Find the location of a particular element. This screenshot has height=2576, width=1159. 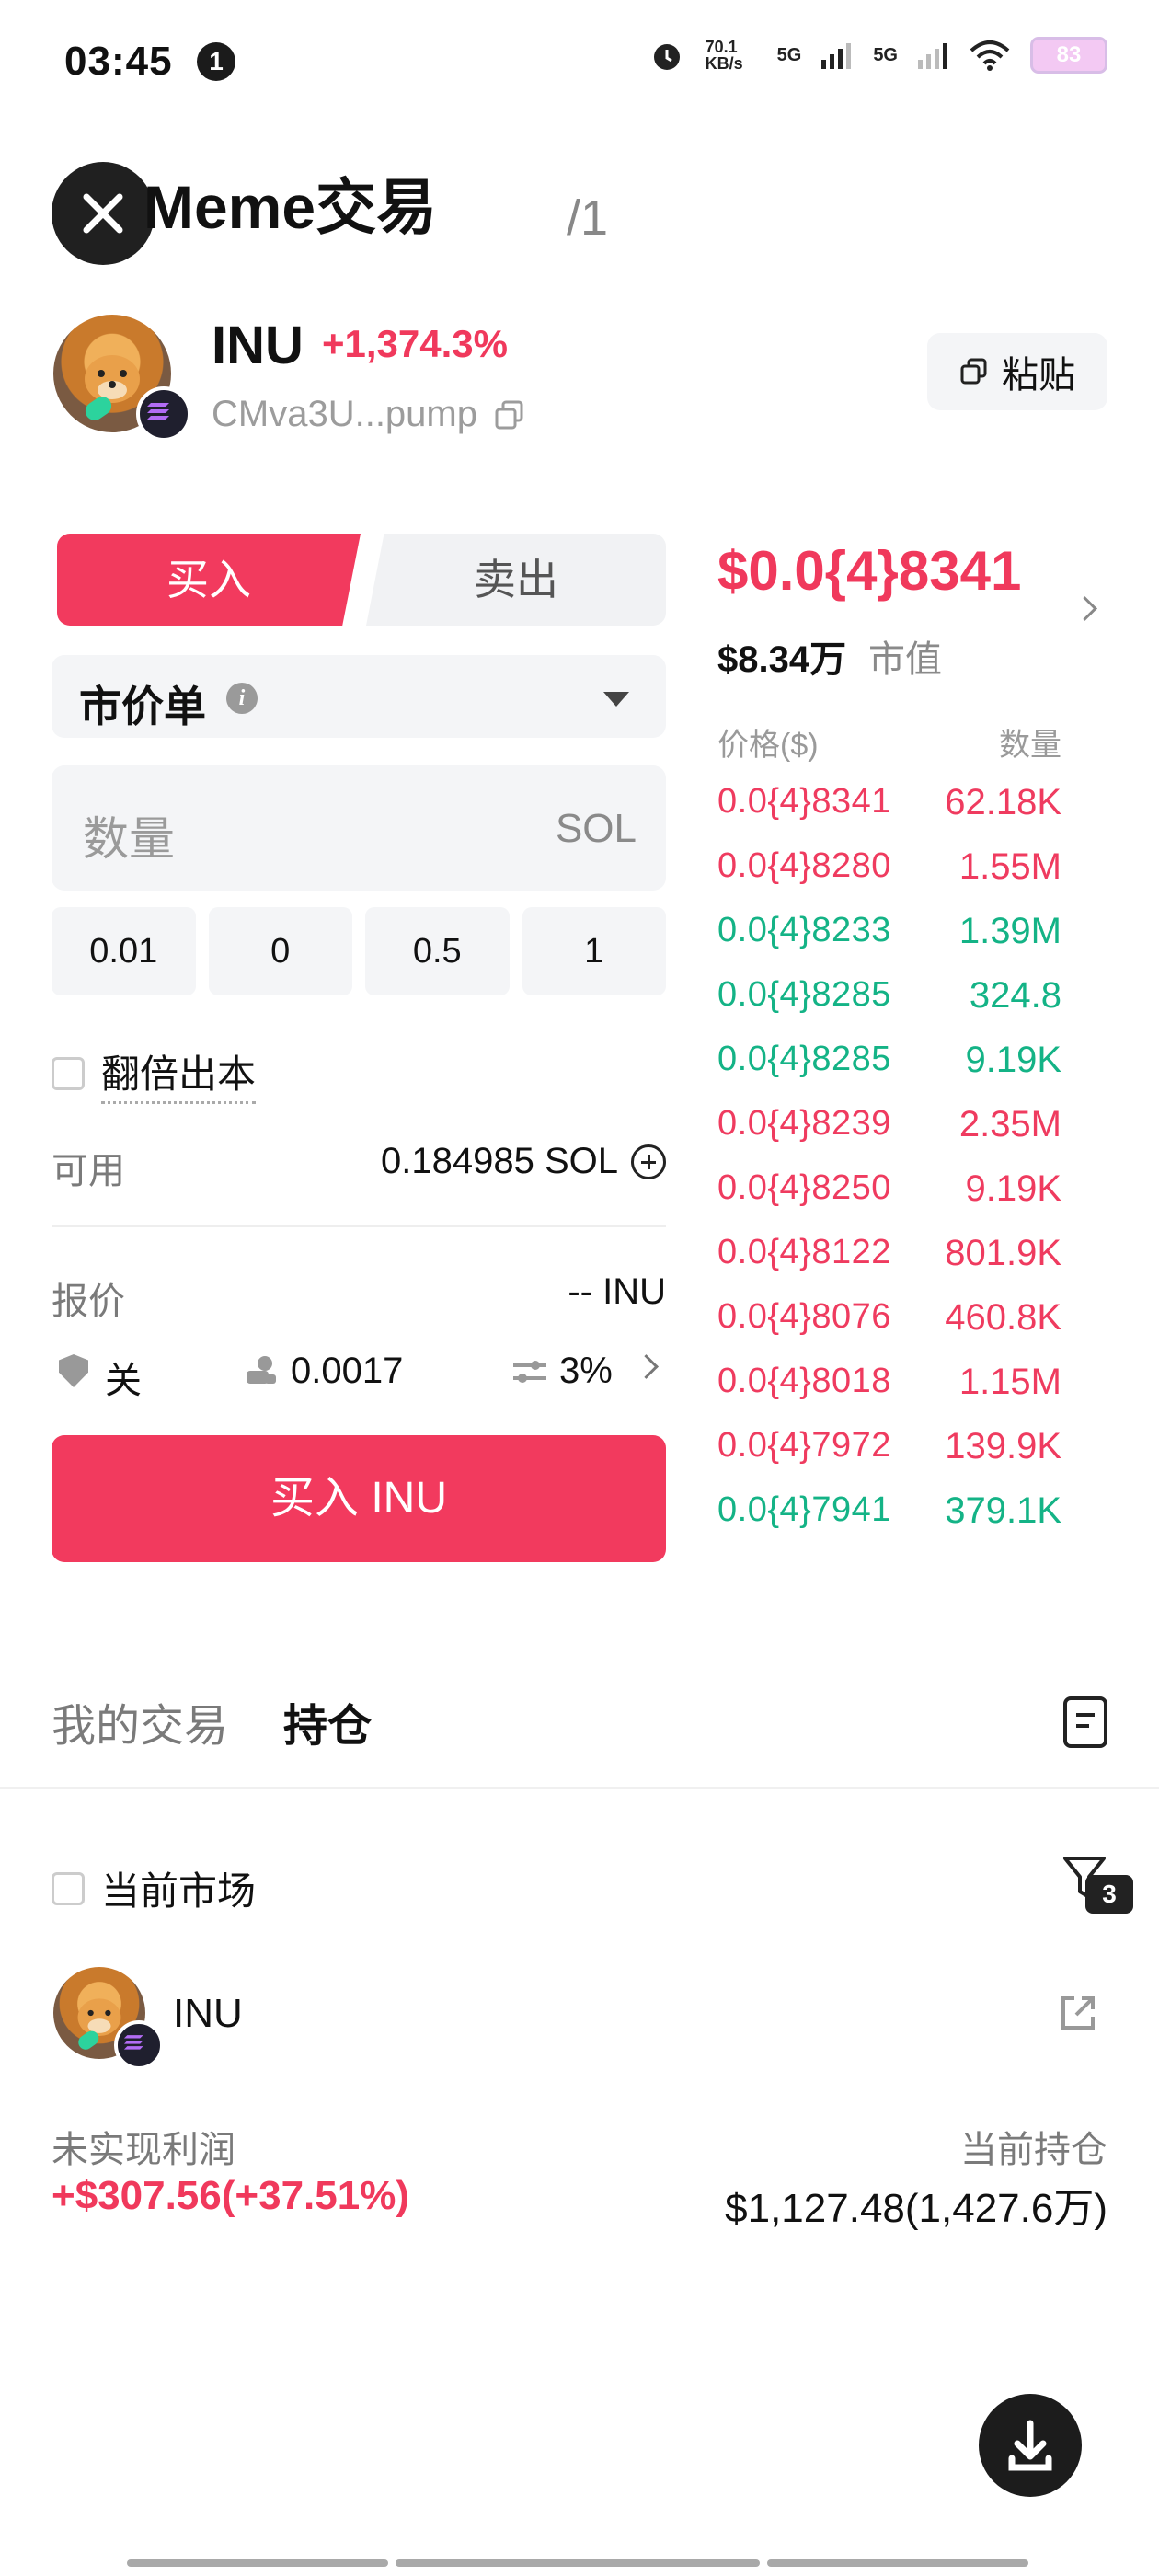

orderbook-qty: 324.8 is located at coordinates (1015, 995).